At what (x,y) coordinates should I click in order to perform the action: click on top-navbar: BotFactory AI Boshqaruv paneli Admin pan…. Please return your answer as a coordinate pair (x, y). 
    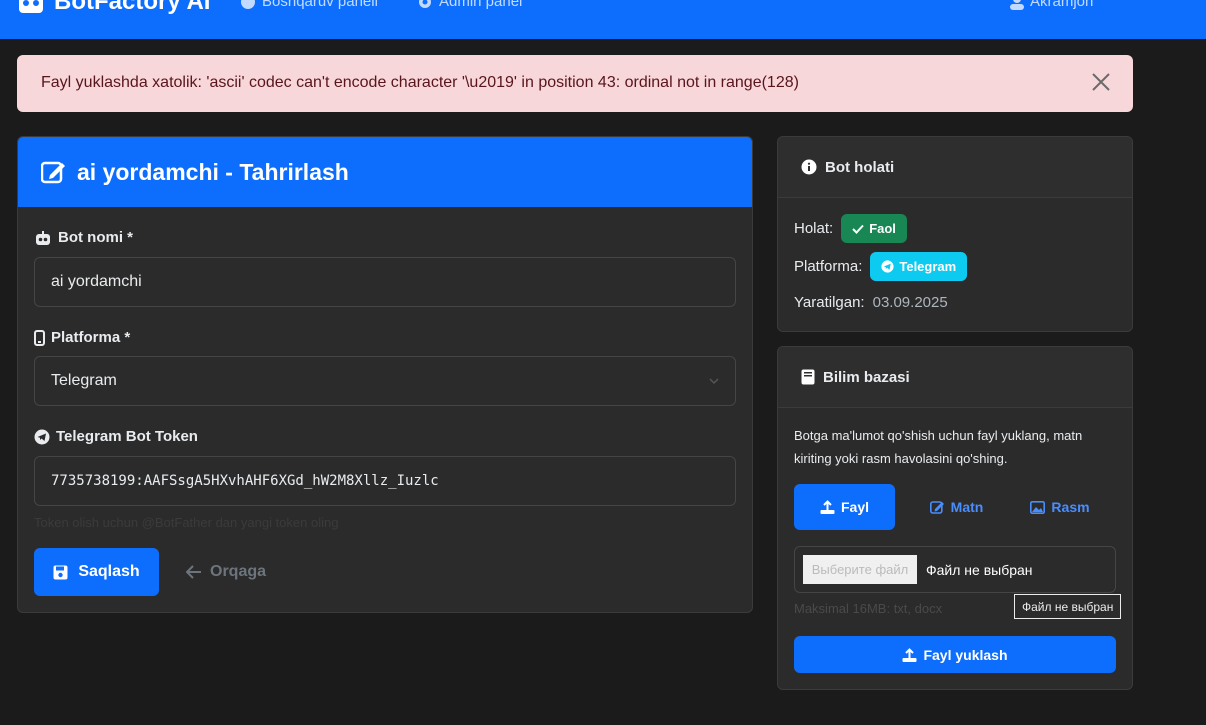
    Looking at the image, I should click on (603, 19).